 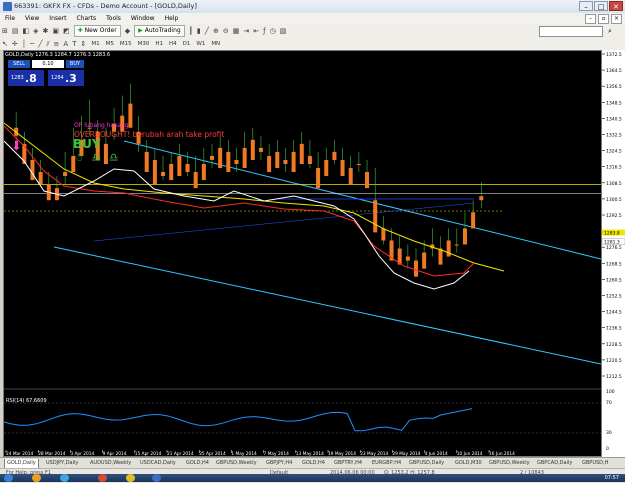 What do you see at coordinates (172, 18) in the screenshot?
I see `menu-help: Help` at bounding box center [172, 18].